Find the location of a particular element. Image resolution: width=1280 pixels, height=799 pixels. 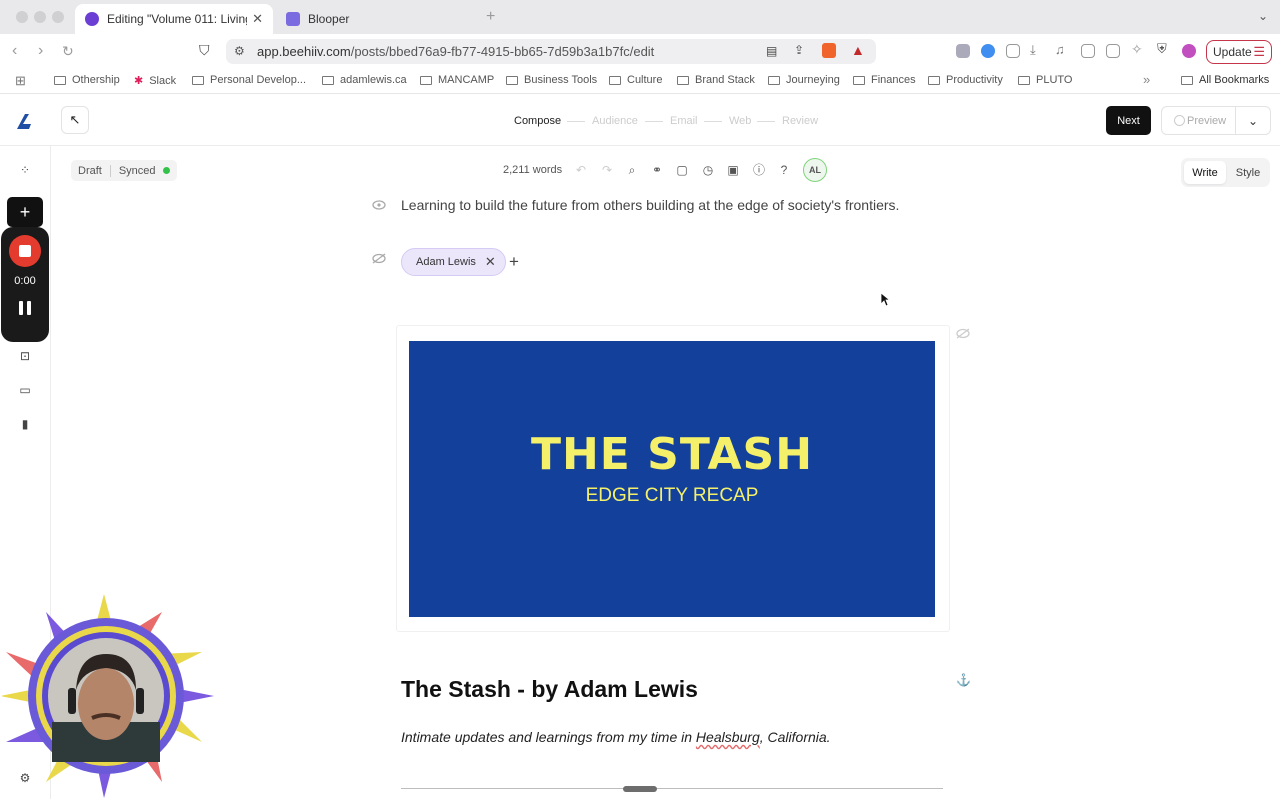

tab-write: Write is located at coordinates (1205, 172).